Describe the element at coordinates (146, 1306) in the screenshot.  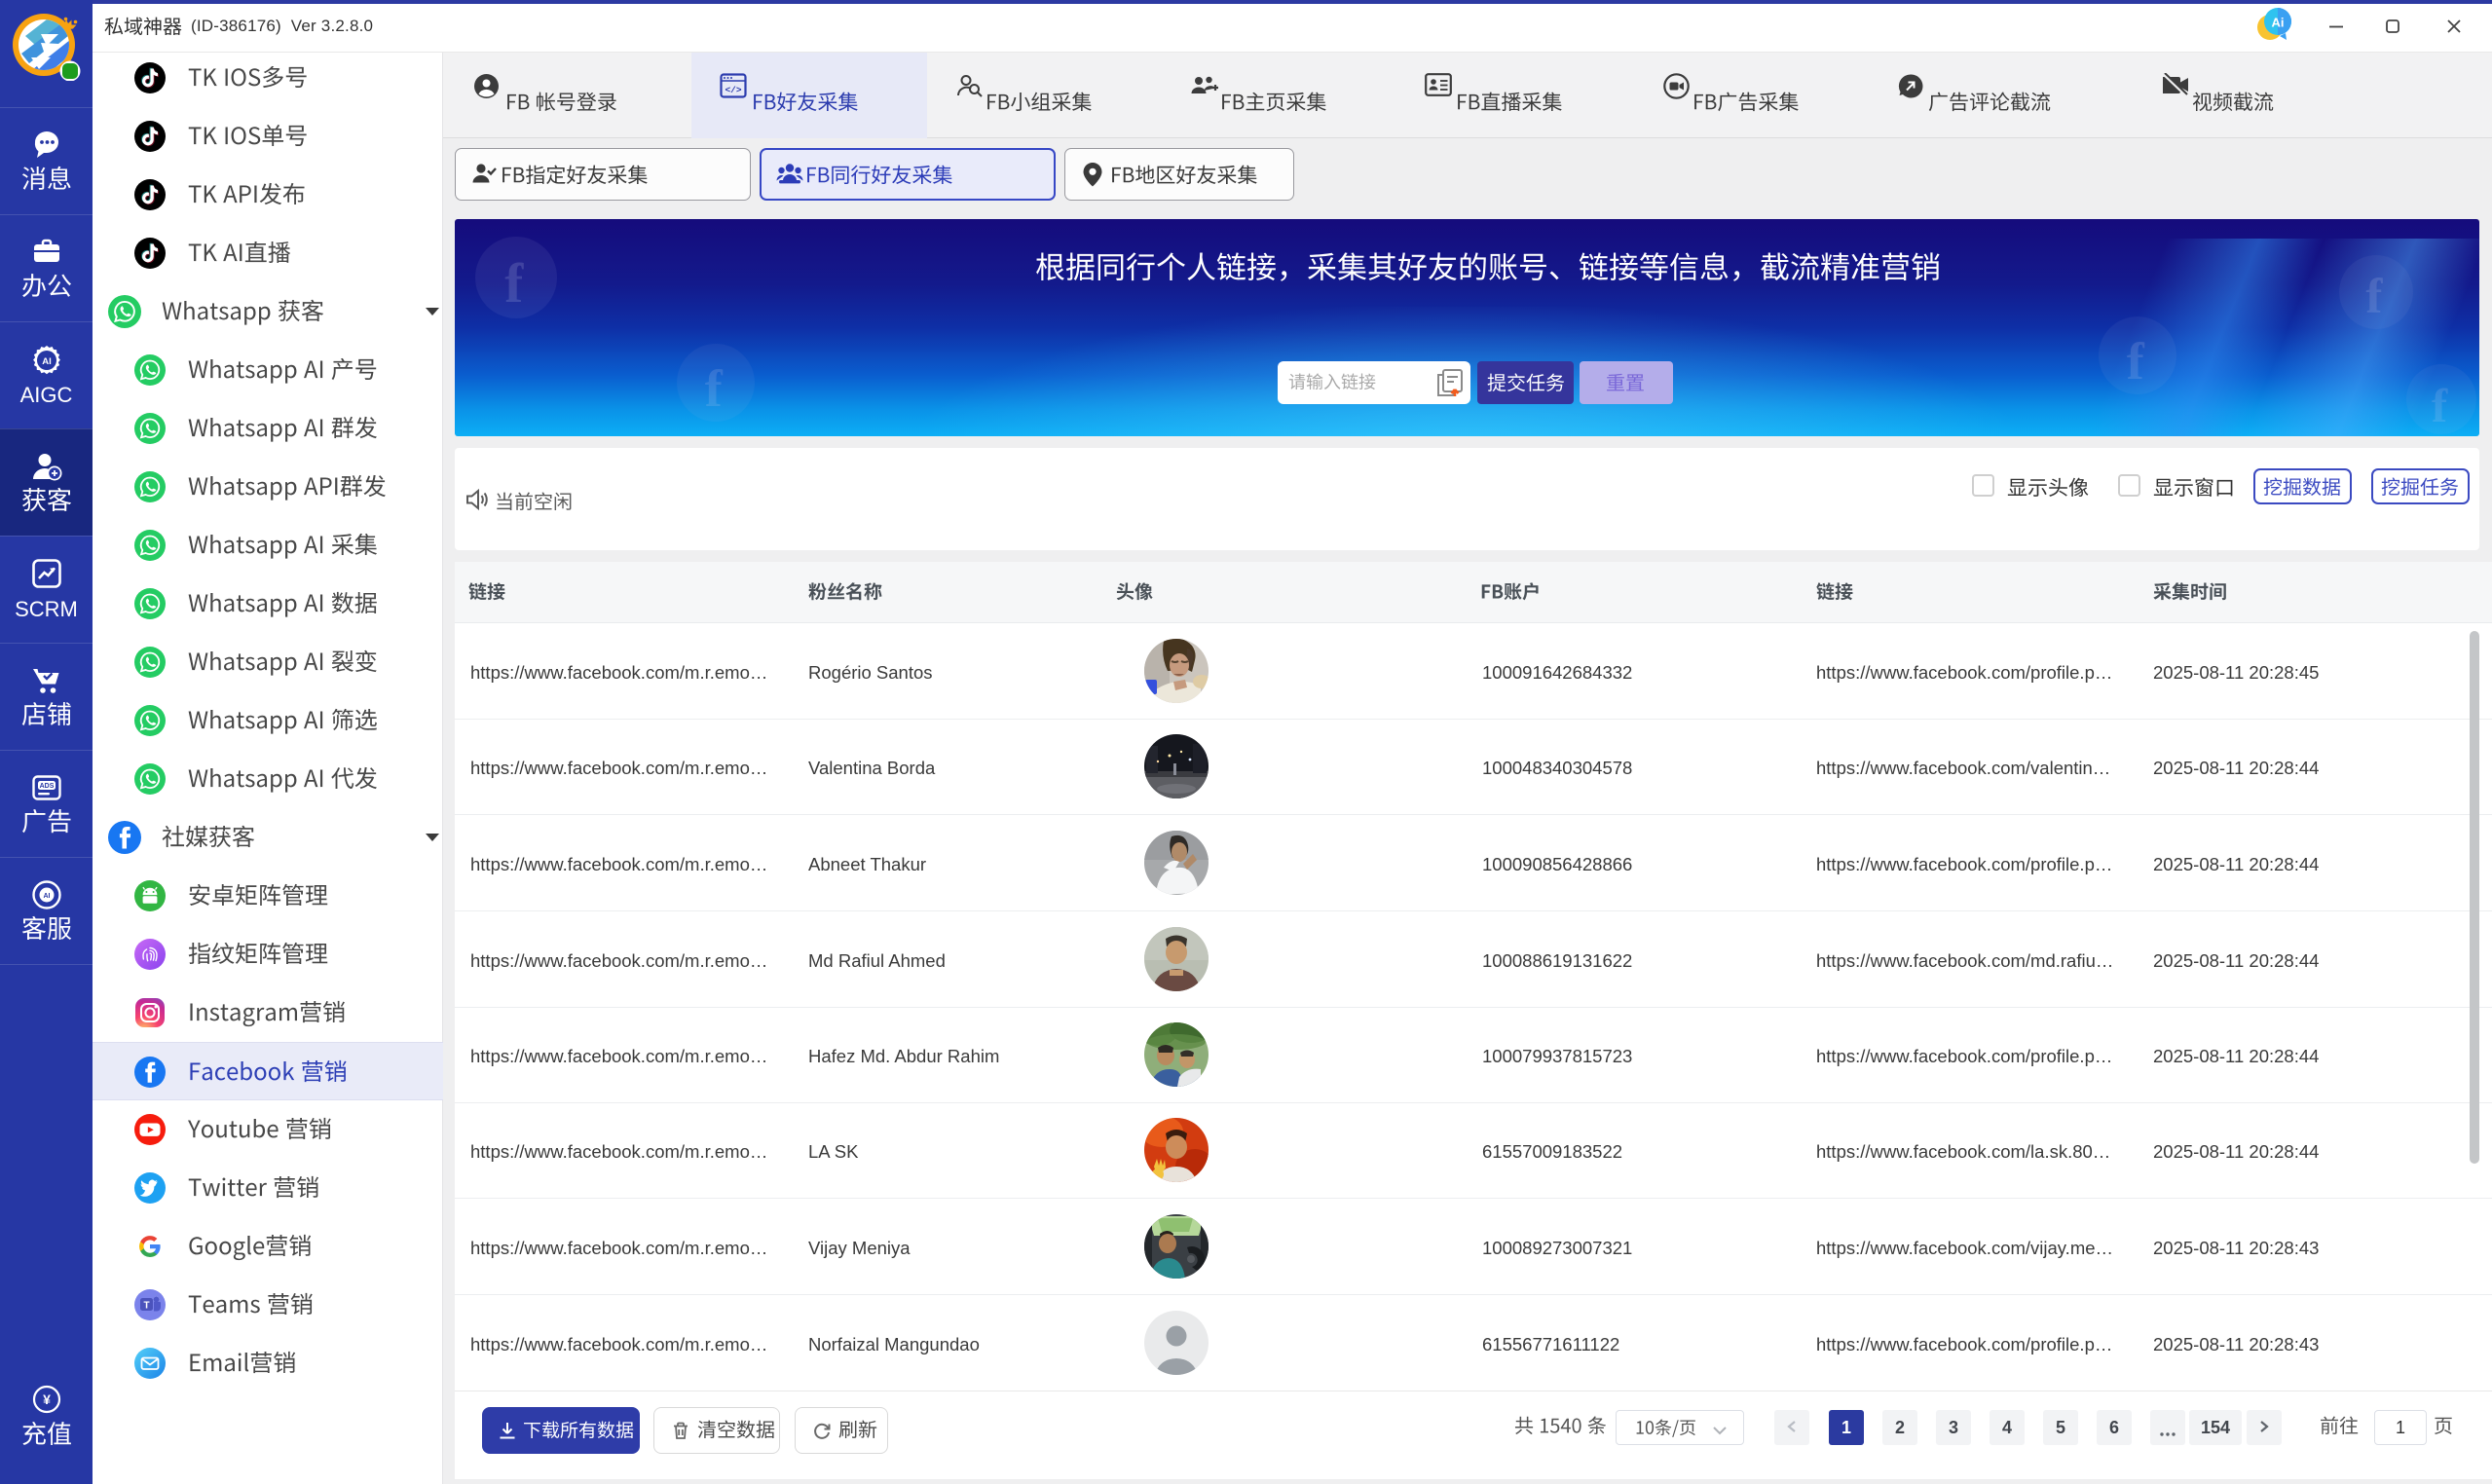
I see `svg-text: T` at that location.